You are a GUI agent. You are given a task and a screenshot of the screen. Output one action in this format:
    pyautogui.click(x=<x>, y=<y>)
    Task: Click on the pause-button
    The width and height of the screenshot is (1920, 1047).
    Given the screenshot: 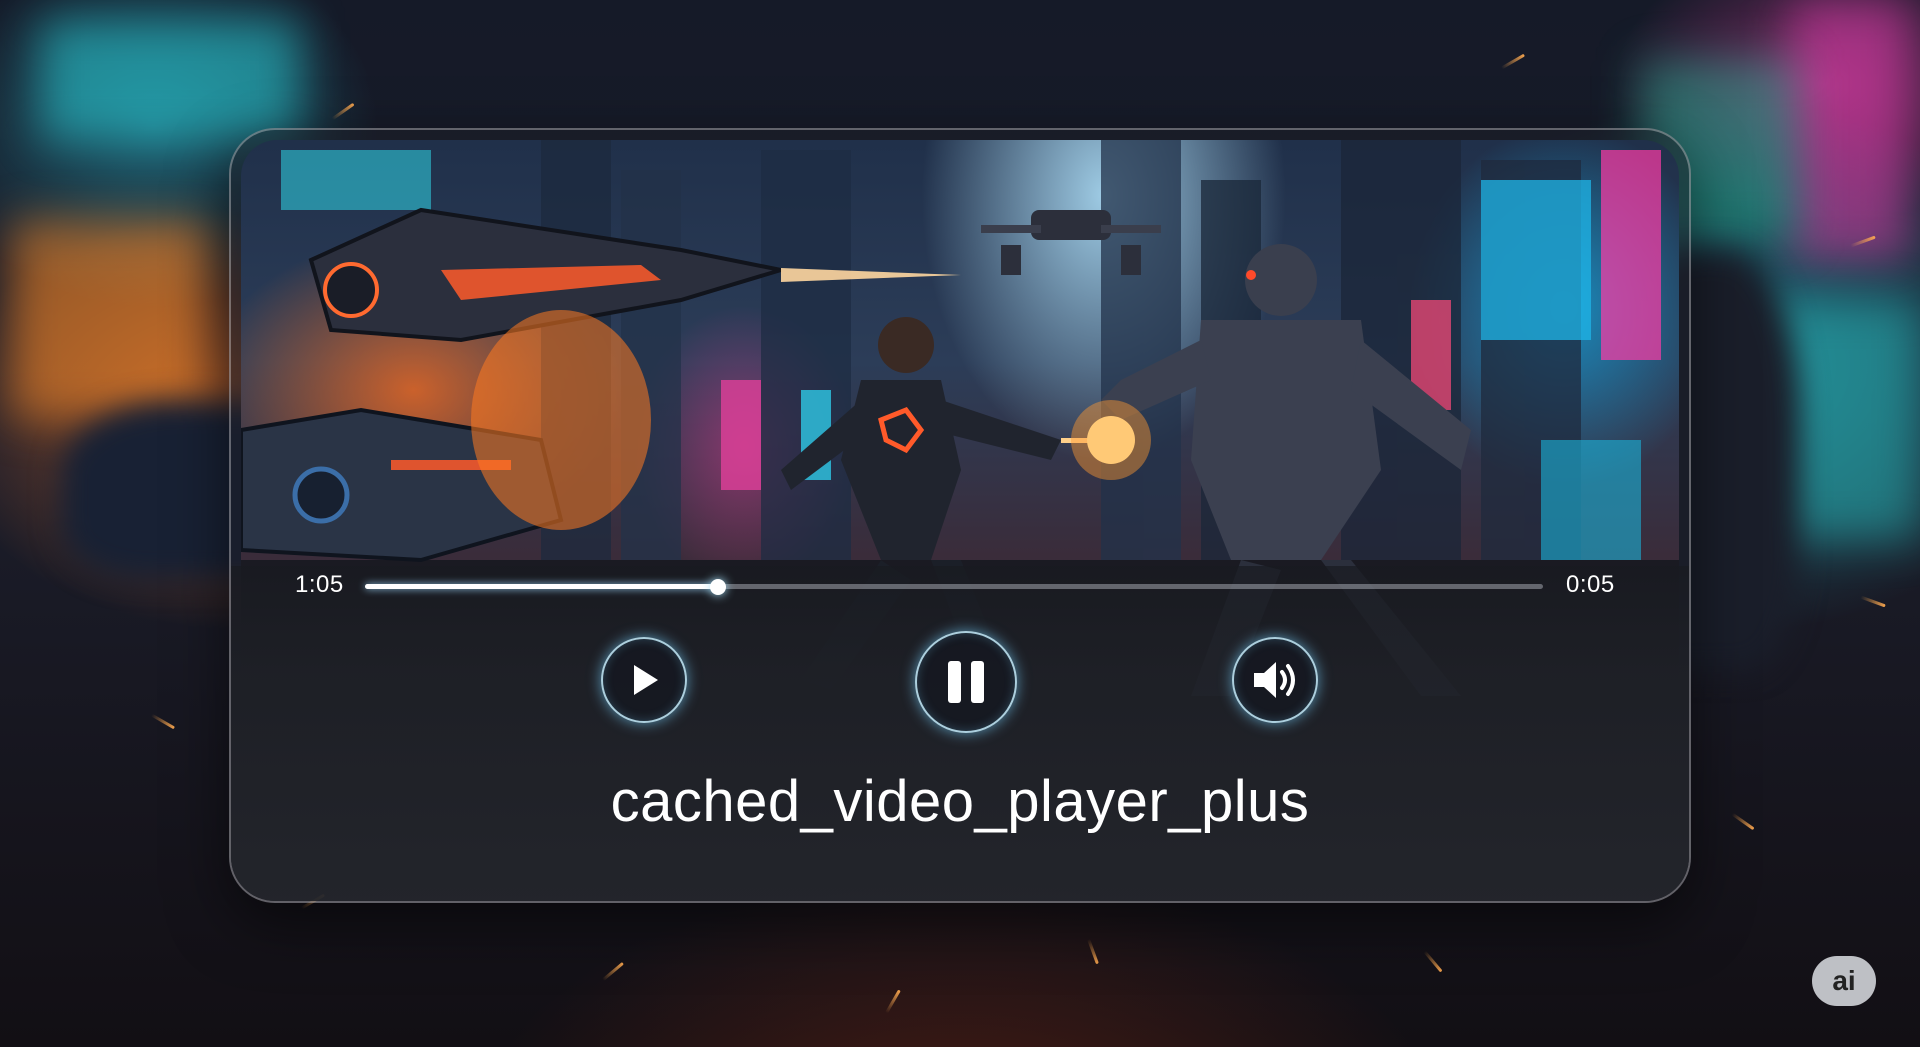 What is the action you would take?
    pyautogui.click(x=966, y=682)
    